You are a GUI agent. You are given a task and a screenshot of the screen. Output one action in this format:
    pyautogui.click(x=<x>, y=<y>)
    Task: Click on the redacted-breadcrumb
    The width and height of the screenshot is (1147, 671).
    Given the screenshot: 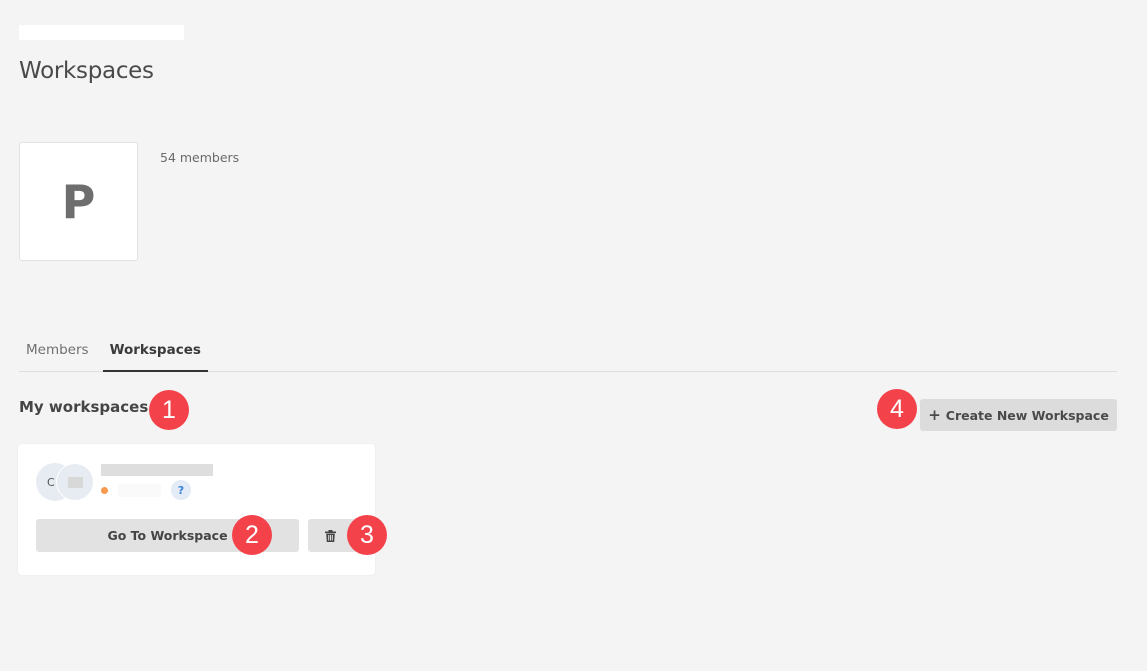 What is the action you would take?
    pyautogui.click(x=101, y=32)
    